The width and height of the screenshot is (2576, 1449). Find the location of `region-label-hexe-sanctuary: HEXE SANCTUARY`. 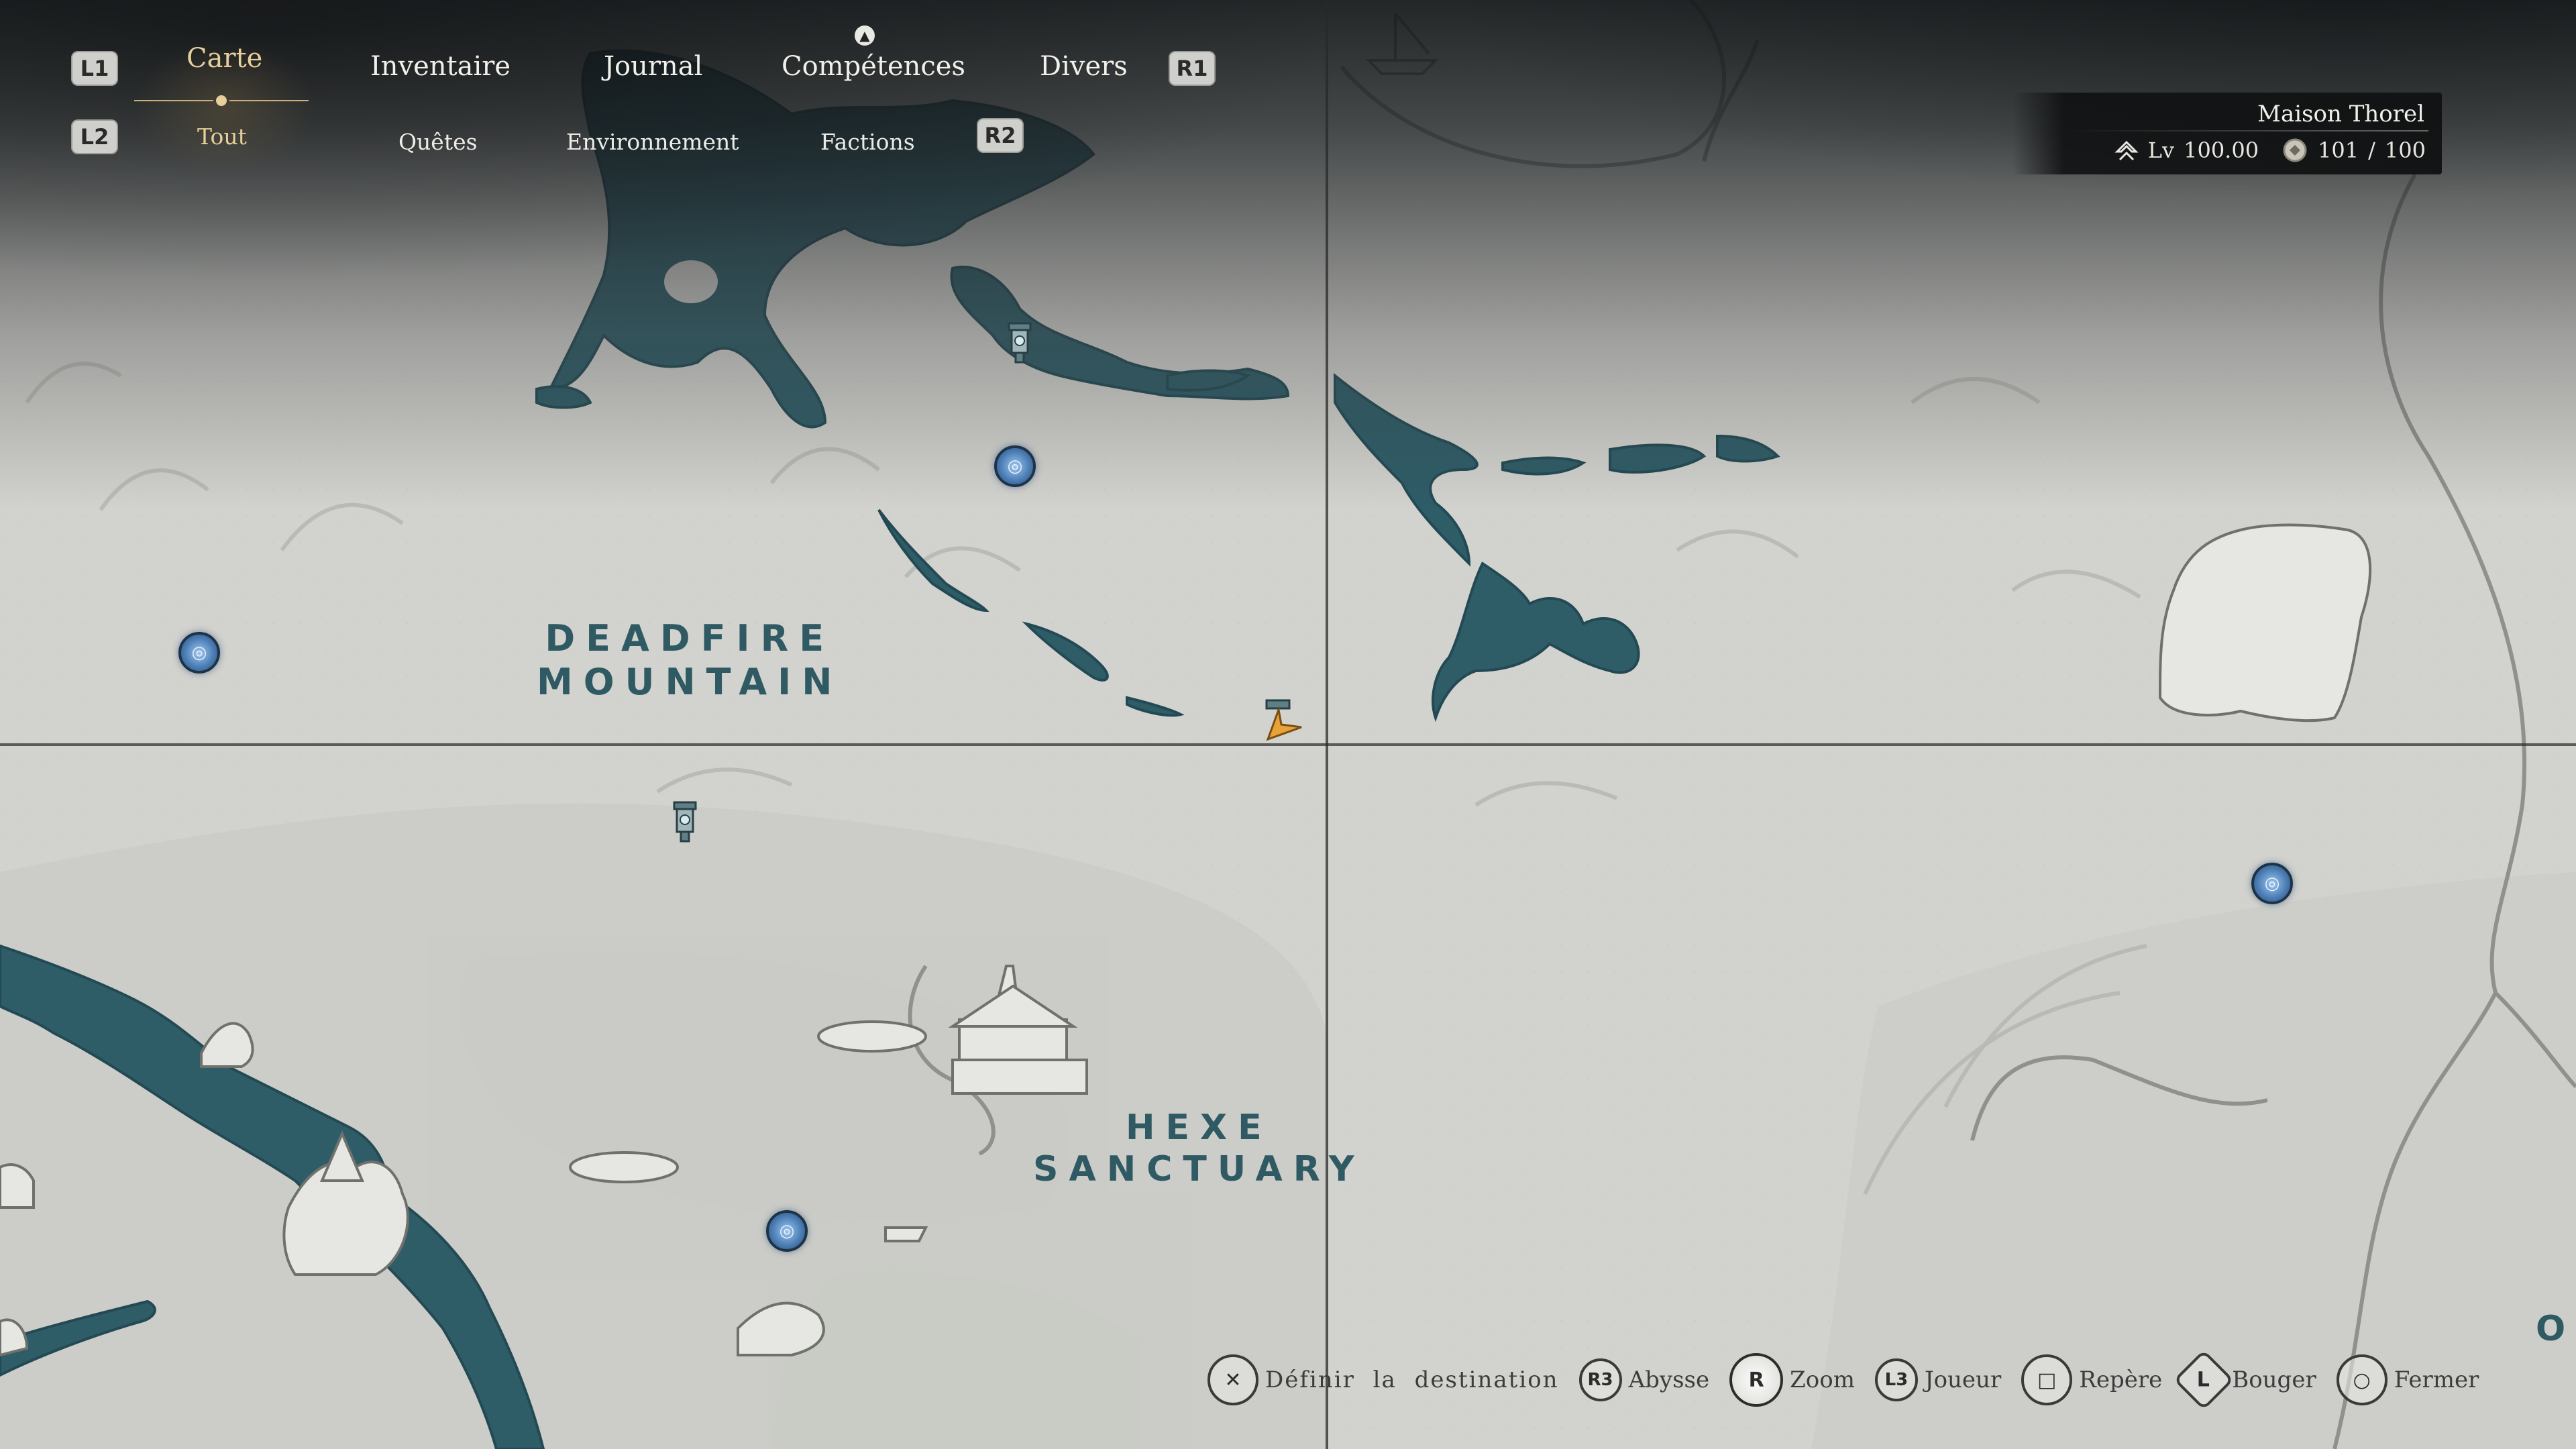

region-label-hexe-sanctuary: HEXE SANCTUARY is located at coordinates (1199, 1149).